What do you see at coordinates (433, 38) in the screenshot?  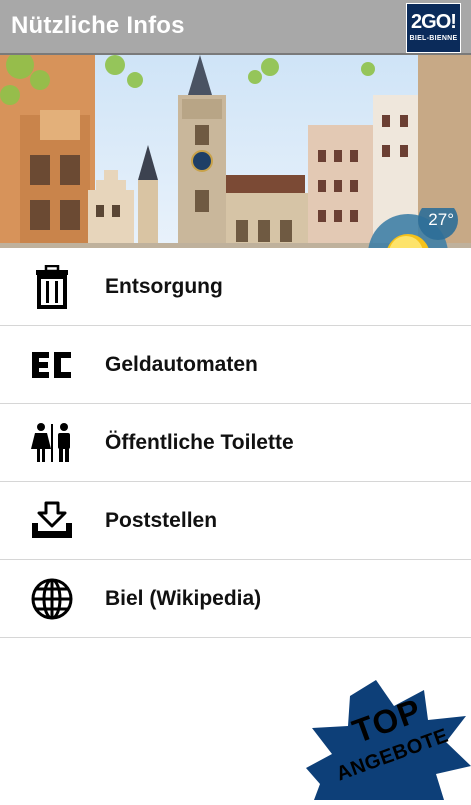 I see `logo-sub-text: BIEL-BIENNE` at bounding box center [433, 38].